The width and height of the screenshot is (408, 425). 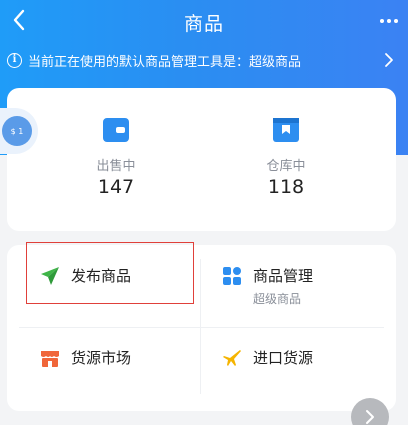 What do you see at coordinates (277, 299) in the screenshot?
I see `tool-sublabel: 超级商品` at bounding box center [277, 299].